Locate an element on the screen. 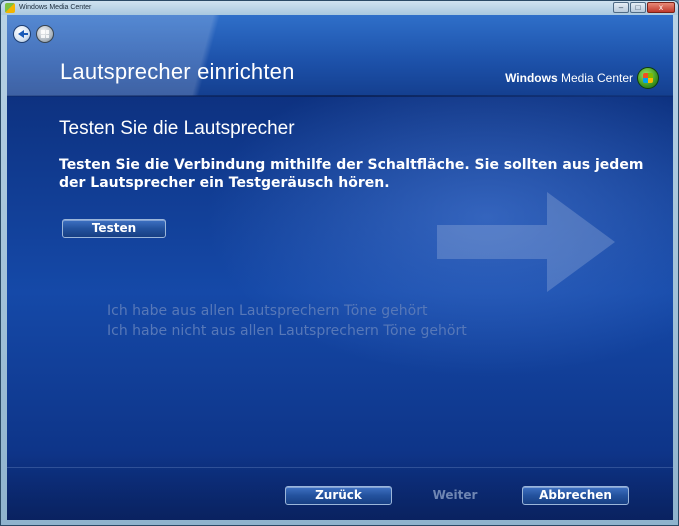  section-heading: Testen Sie die Lautsprecher is located at coordinates (177, 128).